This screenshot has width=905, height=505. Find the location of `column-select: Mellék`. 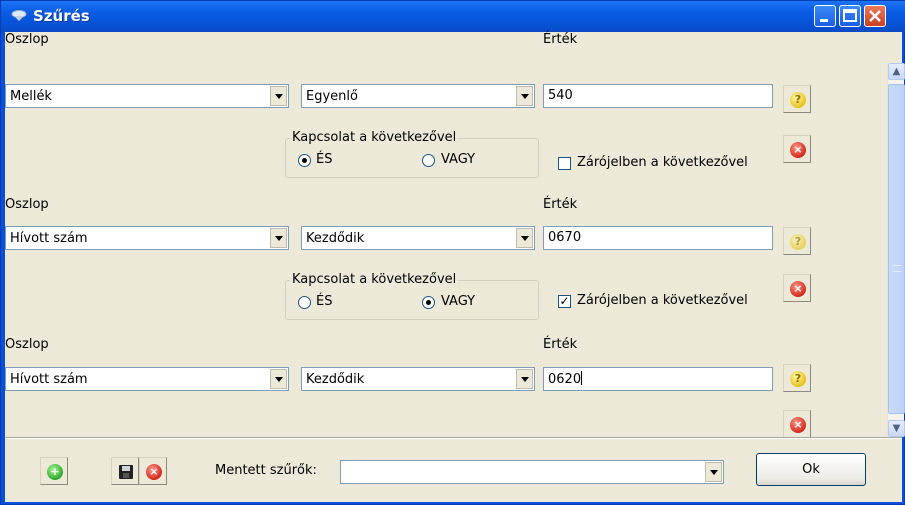

column-select: Mellék is located at coordinates (147, 96).